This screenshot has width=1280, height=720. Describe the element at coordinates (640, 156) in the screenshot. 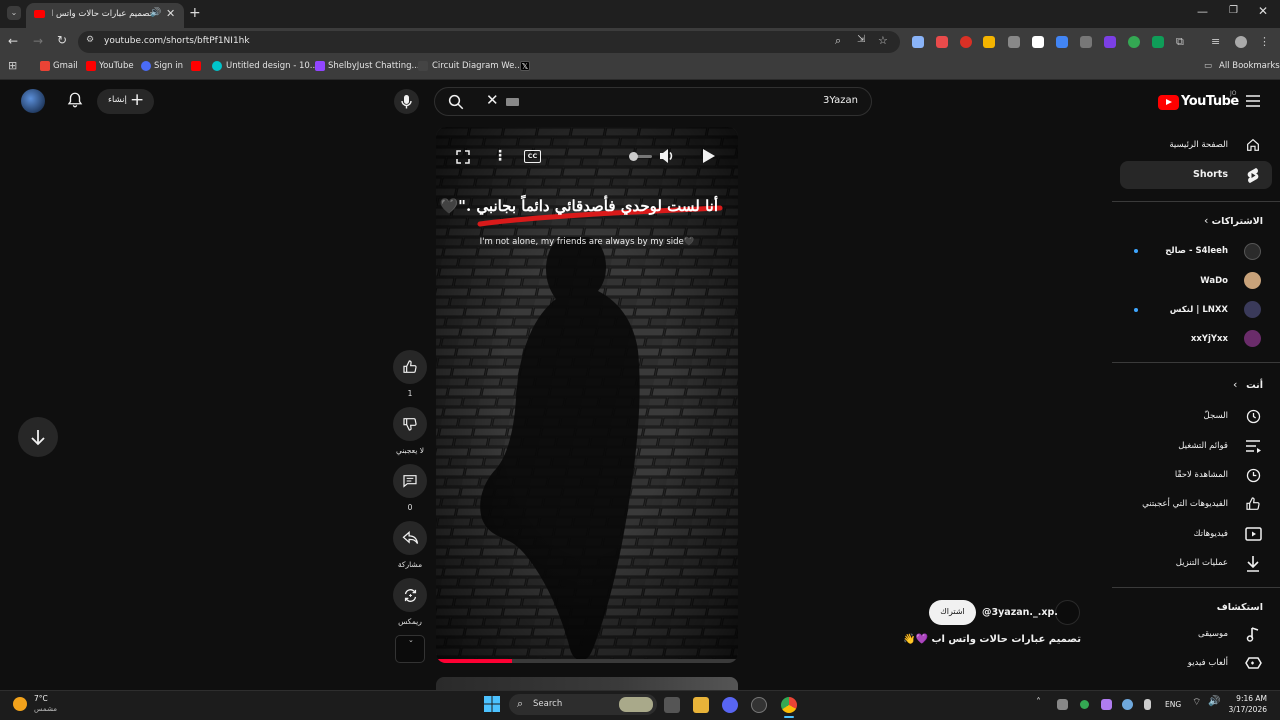

I see `volume-slider` at that location.